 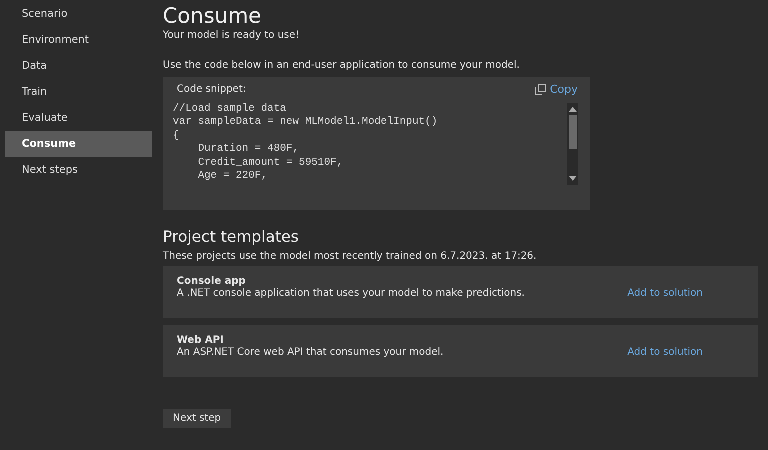 I want to click on template-name: Web API, so click(x=201, y=340).